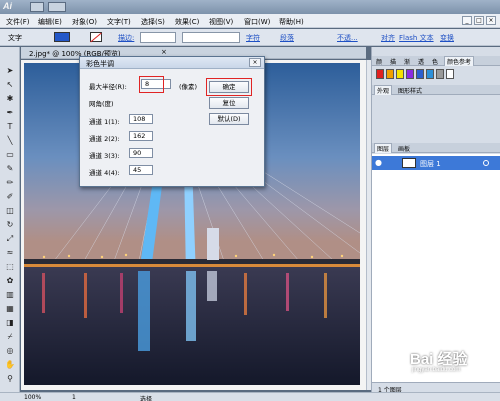 This screenshot has height=401, width=500. Describe the element at coordinates (416, 38) in the screenshot. I see `flash-text-link: Flash 文本` at that location.